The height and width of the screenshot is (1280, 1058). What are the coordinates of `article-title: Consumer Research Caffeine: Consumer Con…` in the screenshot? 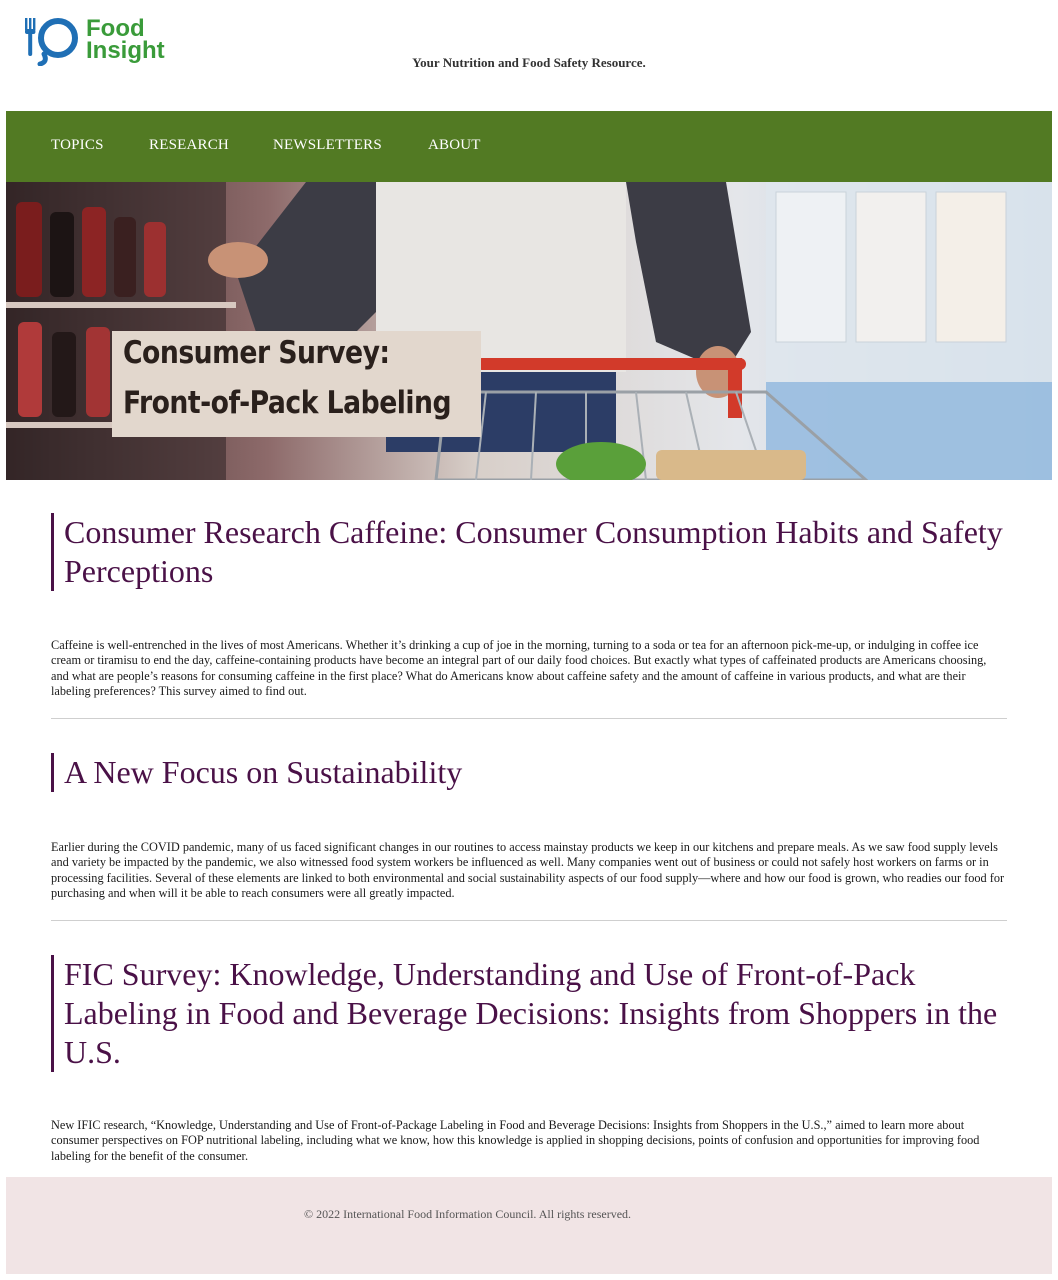 It's located at (529, 552).